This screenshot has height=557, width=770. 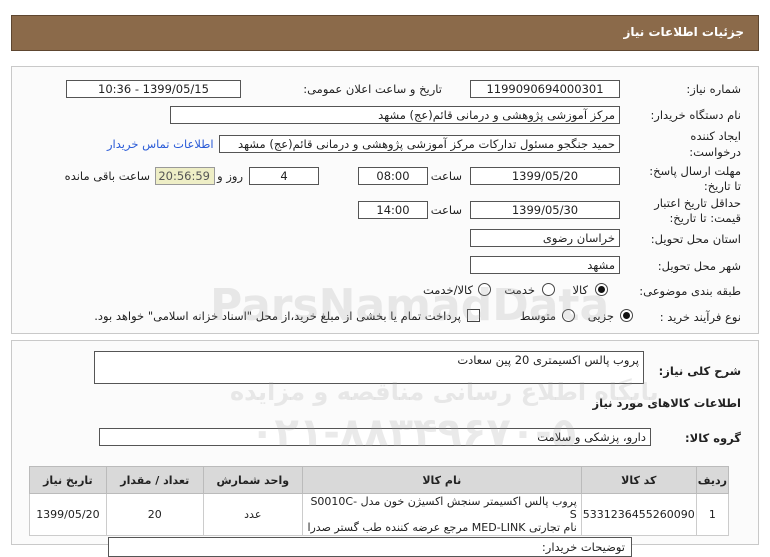 What do you see at coordinates (68, 480) in the screenshot?
I see `col-date: تاریخ نیاز` at bounding box center [68, 480].